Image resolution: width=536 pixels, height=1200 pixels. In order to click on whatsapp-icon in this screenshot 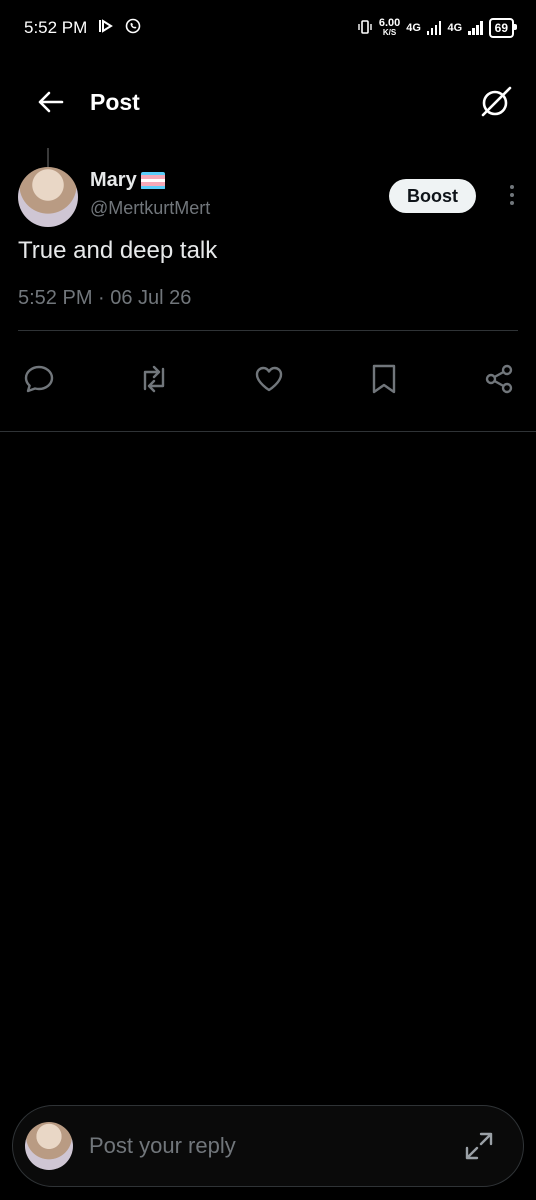, I will do `click(133, 28)`.